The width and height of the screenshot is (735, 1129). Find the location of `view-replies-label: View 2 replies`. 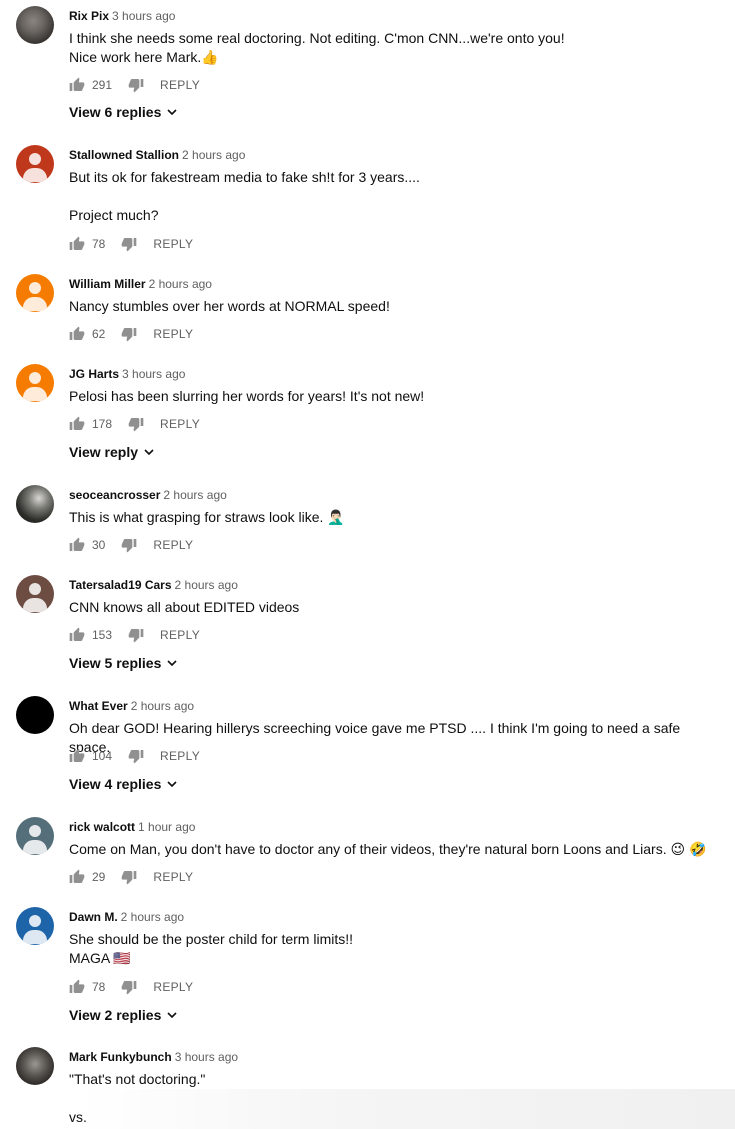

view-replies-label: View 2 replies is located at coordinates (115, 1015).